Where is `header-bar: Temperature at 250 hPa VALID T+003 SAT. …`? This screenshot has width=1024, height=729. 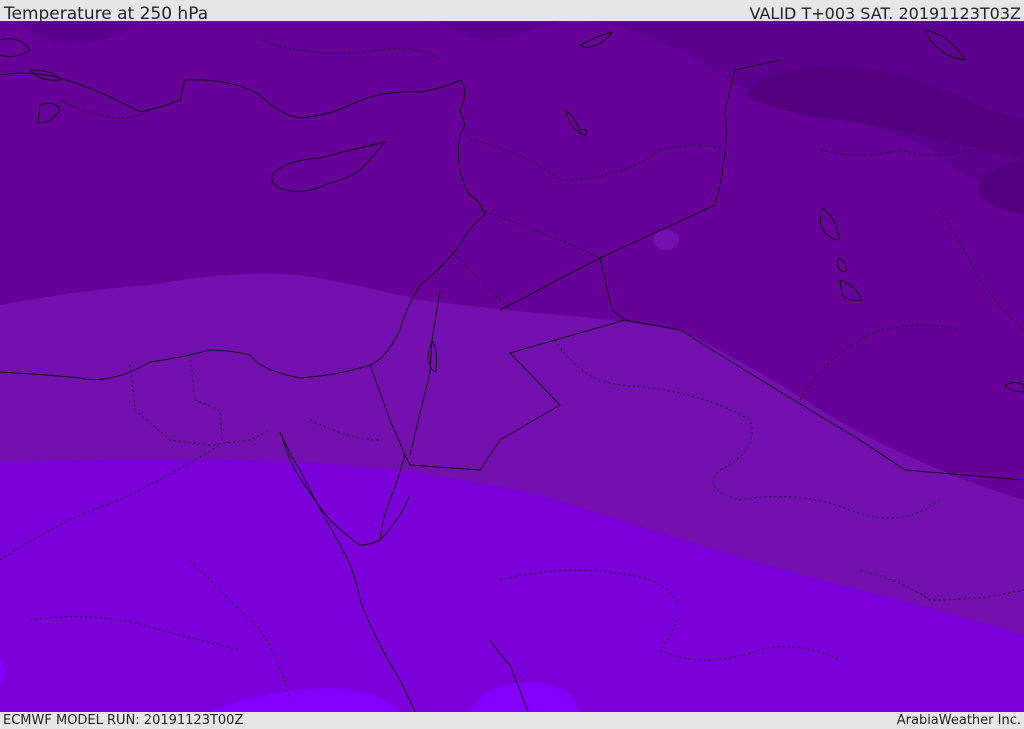 header-bar: Temperature at 250 hPa VALID T+003 SAT. … is located at coordinates (512, 12).